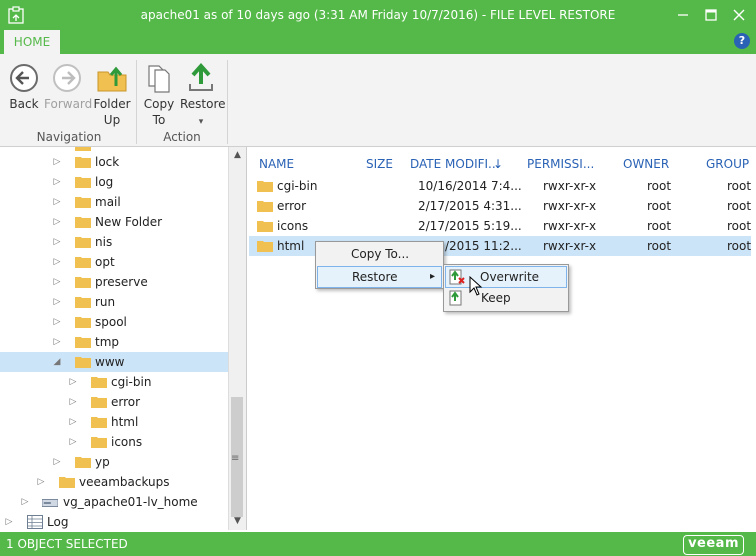 The height and width of the screenshot is (556, 756). I want to click on column-group: GROUP, so click(727, 164).